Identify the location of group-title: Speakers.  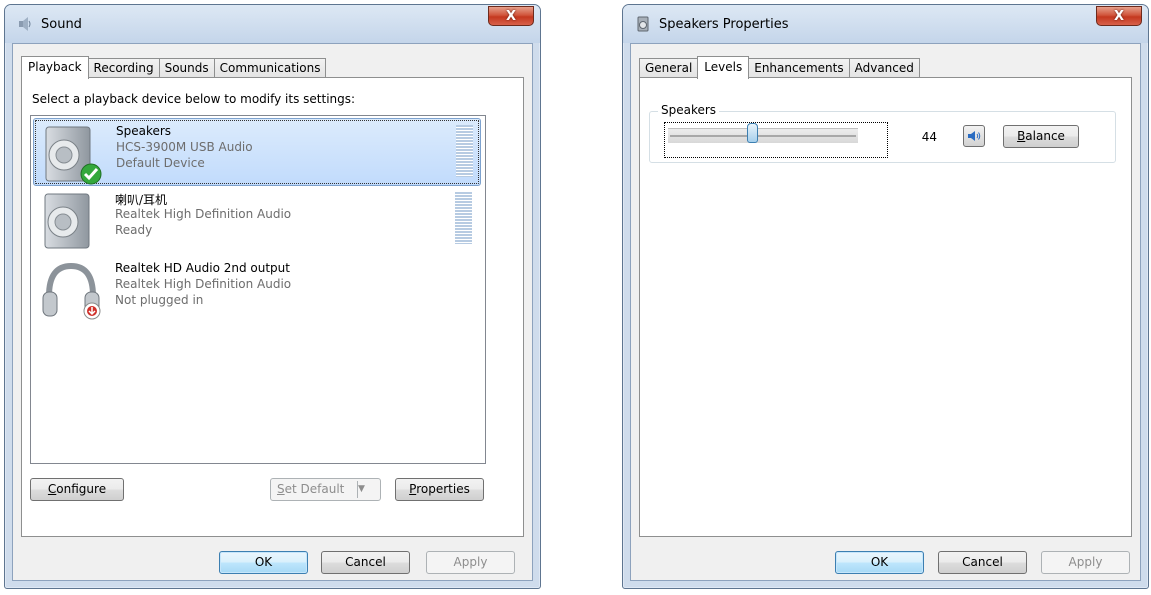
(689, 110).